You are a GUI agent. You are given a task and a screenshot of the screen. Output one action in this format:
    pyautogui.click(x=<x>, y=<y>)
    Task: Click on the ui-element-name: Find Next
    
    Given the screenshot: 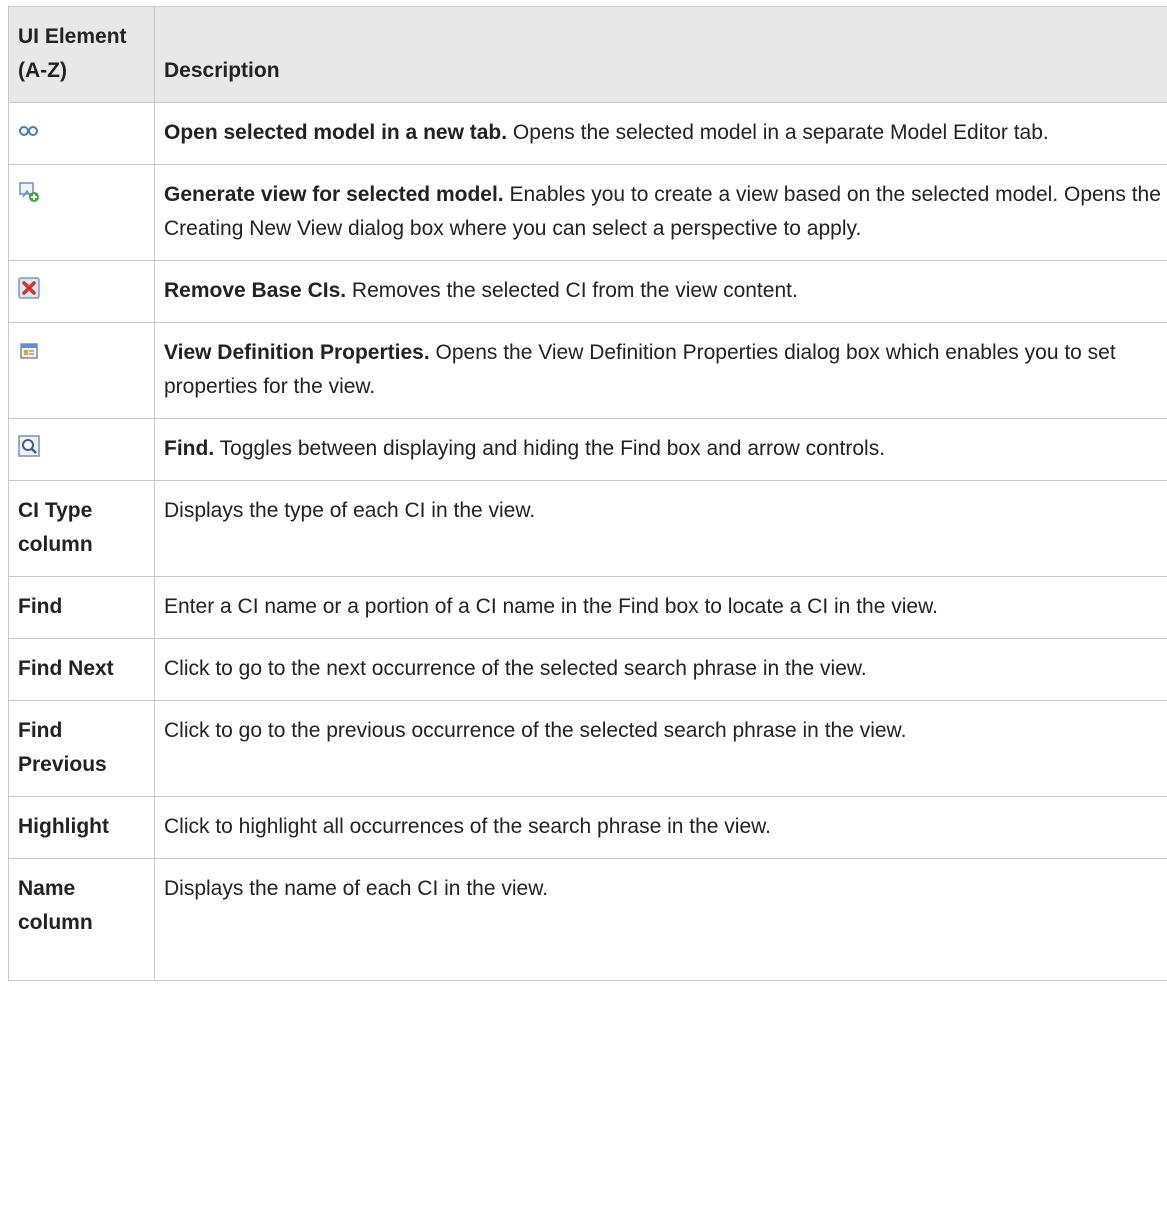 What is the action you would take?
    pyautogui.click(x=81, y=669)
    